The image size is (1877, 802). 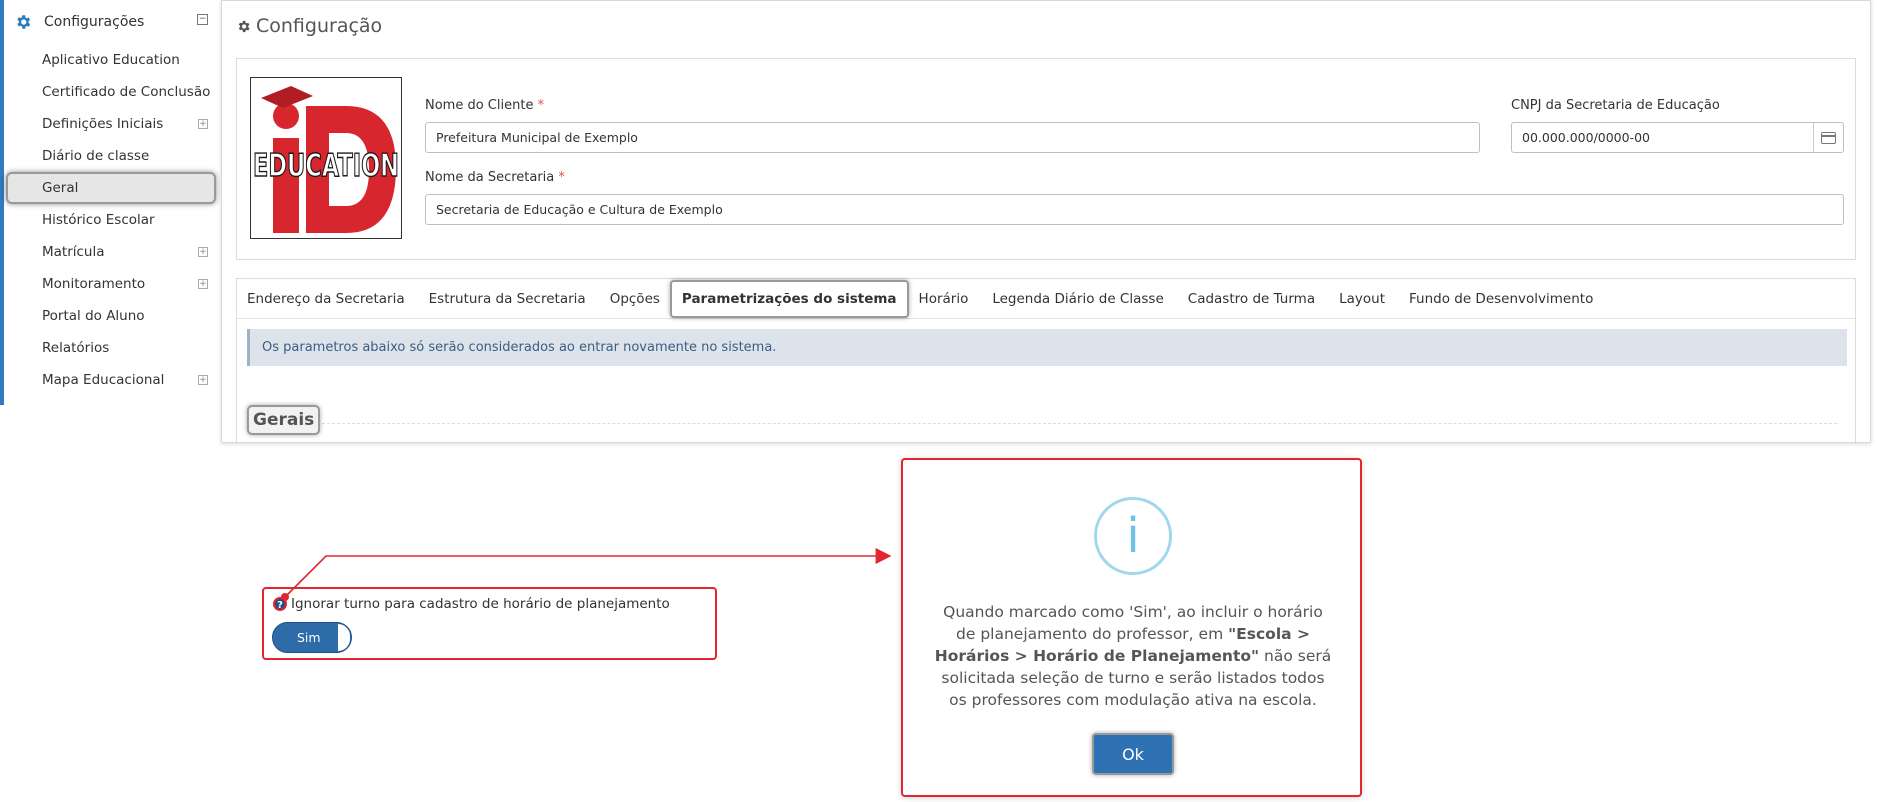 What do you see at coordinates (507, 299) in the screenshot?
I see `tab-estrutura: Estrutura da Secretaria` at bounding box center [507, 299].